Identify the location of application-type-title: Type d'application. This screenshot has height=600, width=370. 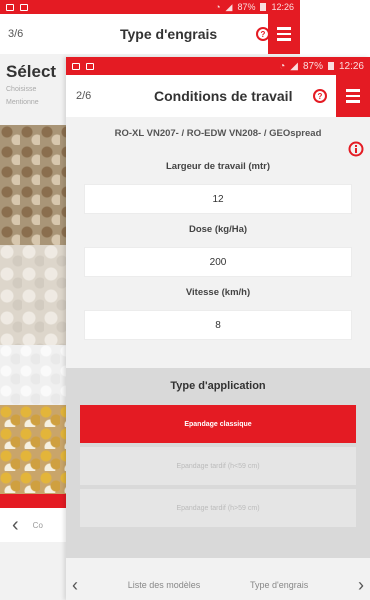
(218, 386).